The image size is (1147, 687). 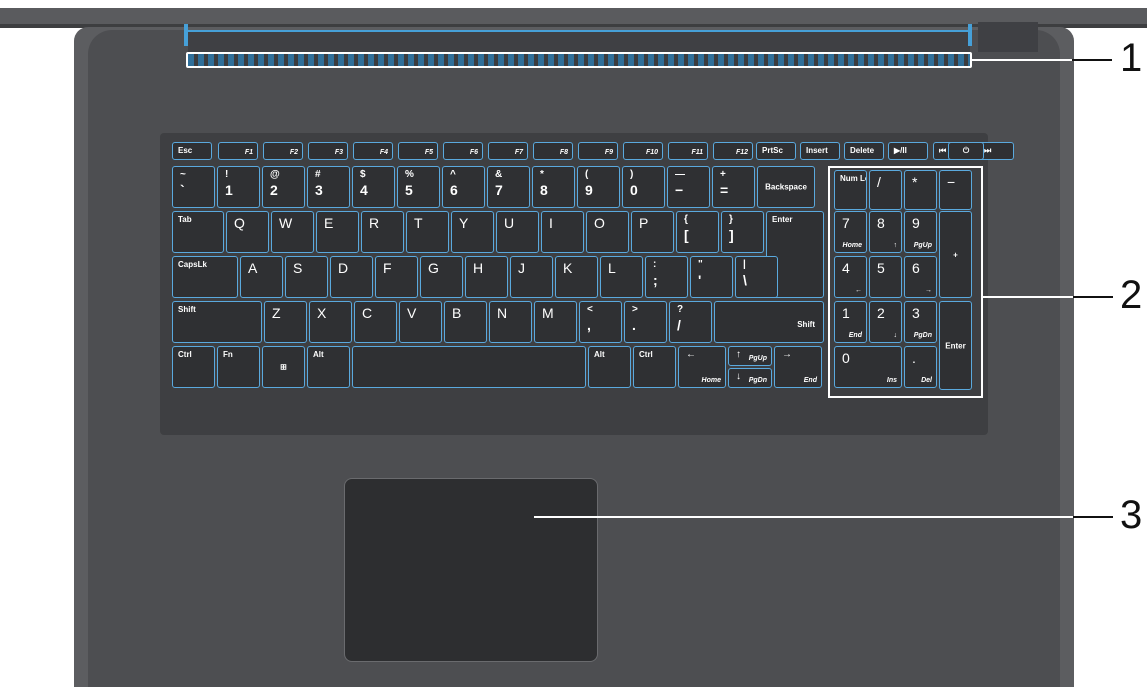 I want to click on number-key-2: @2, so click(x=283, y=187).